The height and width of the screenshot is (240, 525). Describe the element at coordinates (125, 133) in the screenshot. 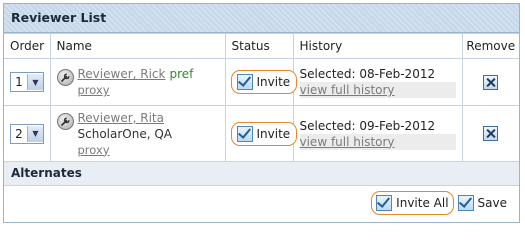

I see `organization: ScholarOne, QA` at that location.